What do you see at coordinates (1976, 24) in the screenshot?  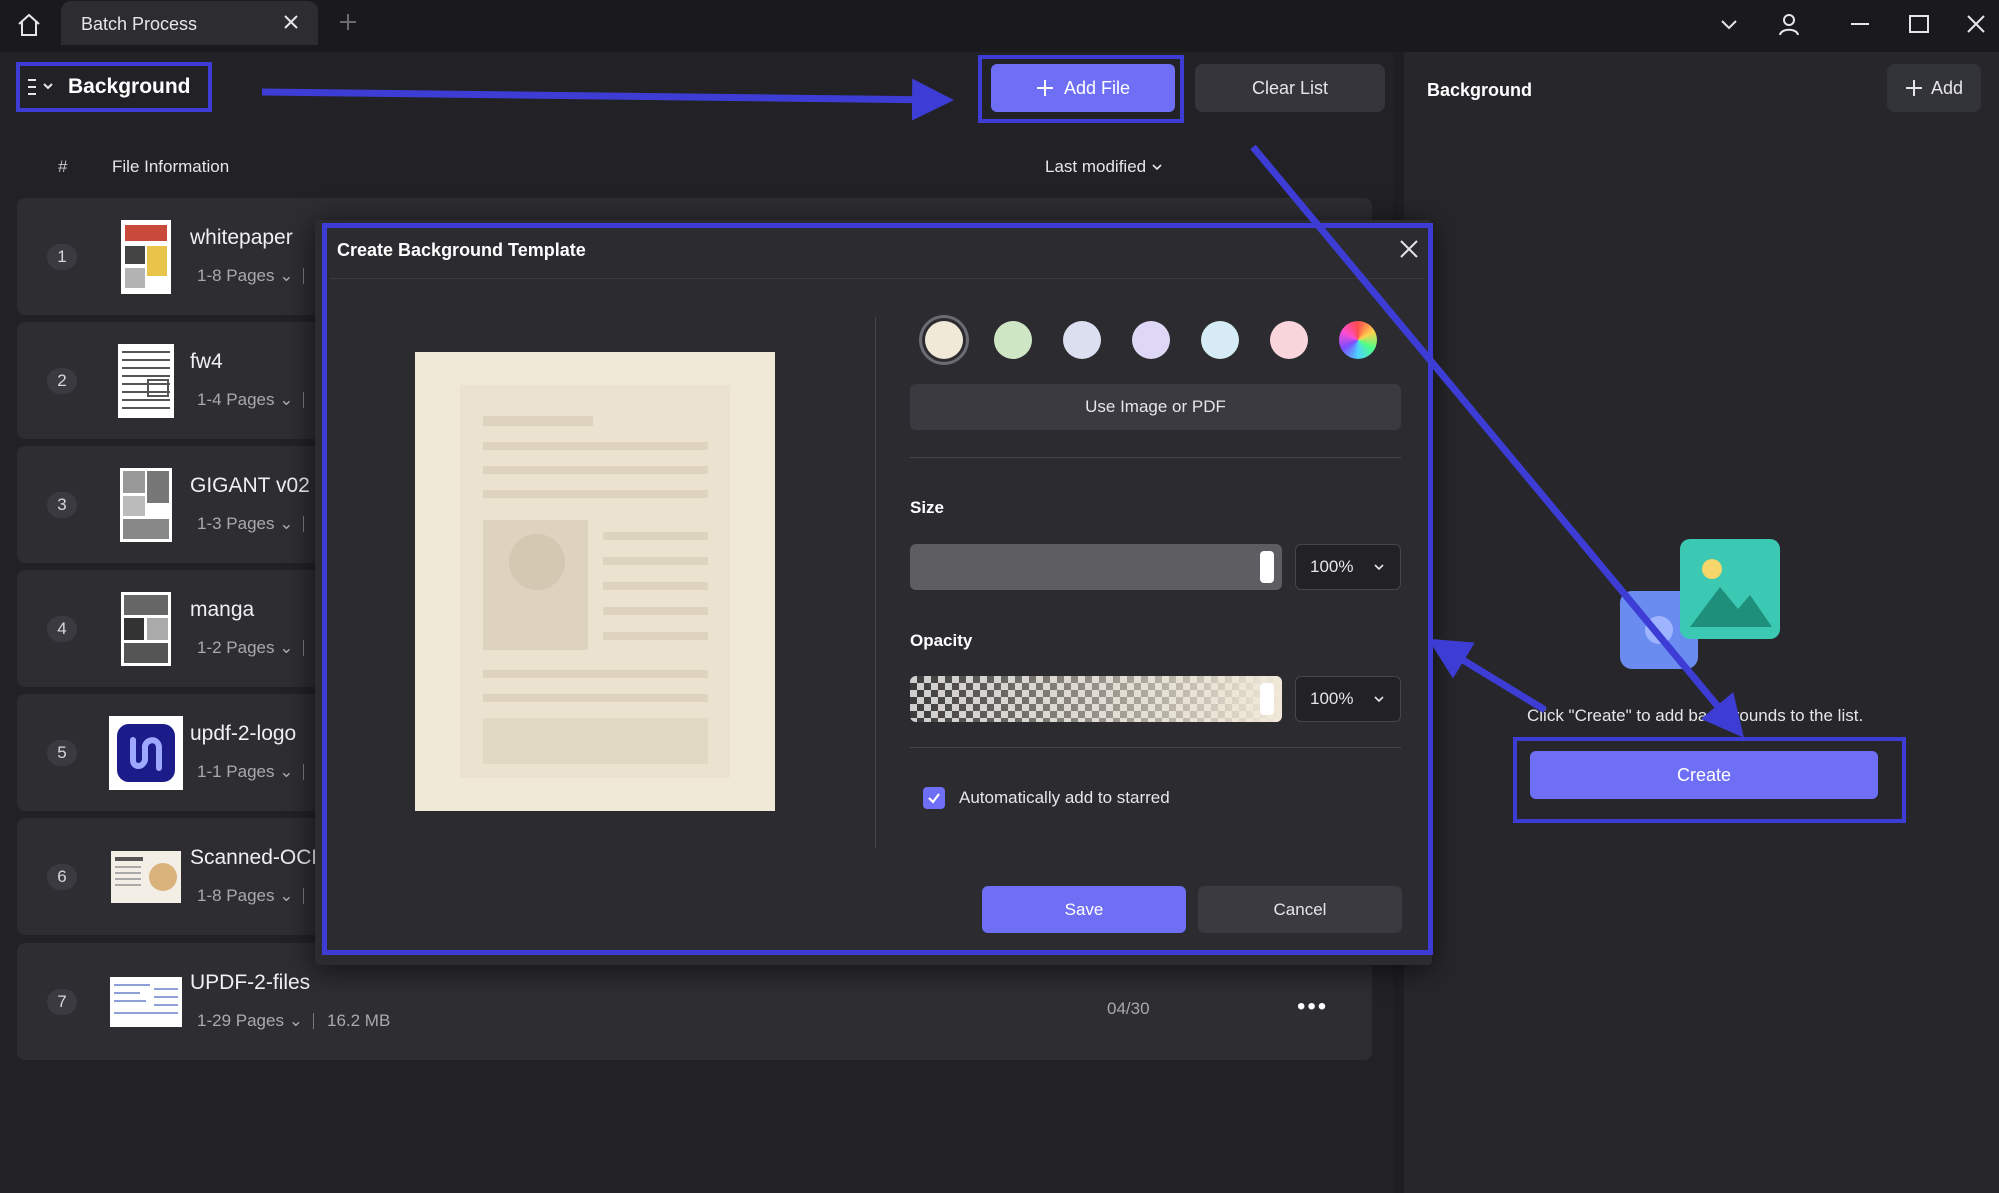 I see `window-close-icon` at bounding box center [1976, 24].